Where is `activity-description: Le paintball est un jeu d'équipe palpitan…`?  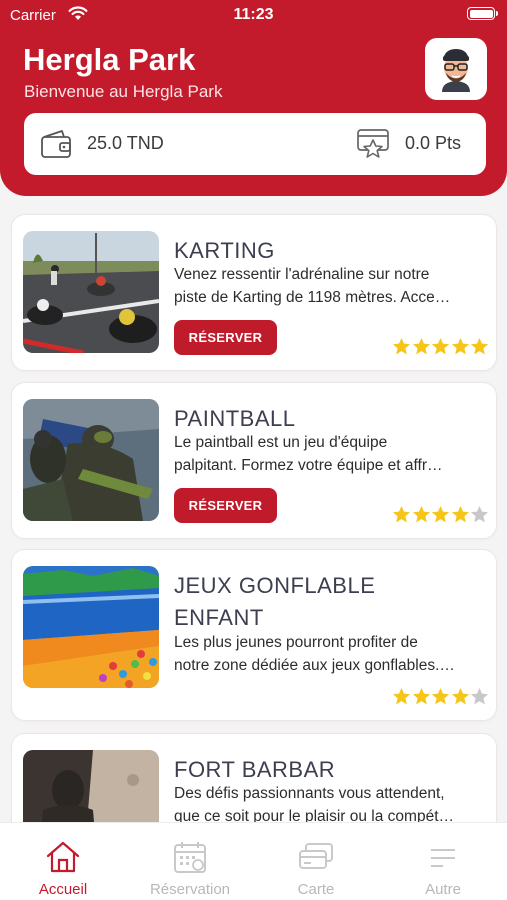 activity-description: Le paintball est un jeu d'équipe palpitan… is located at coordinates (308, 454).